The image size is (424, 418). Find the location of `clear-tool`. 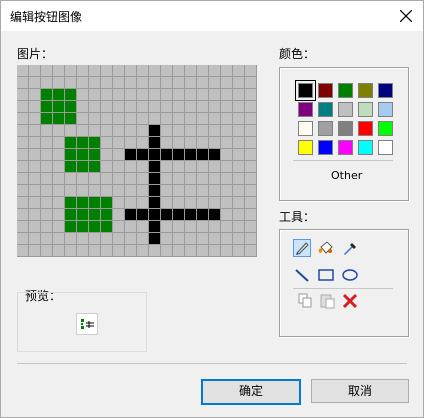

clear-tool is located at coordinates (350, 301).